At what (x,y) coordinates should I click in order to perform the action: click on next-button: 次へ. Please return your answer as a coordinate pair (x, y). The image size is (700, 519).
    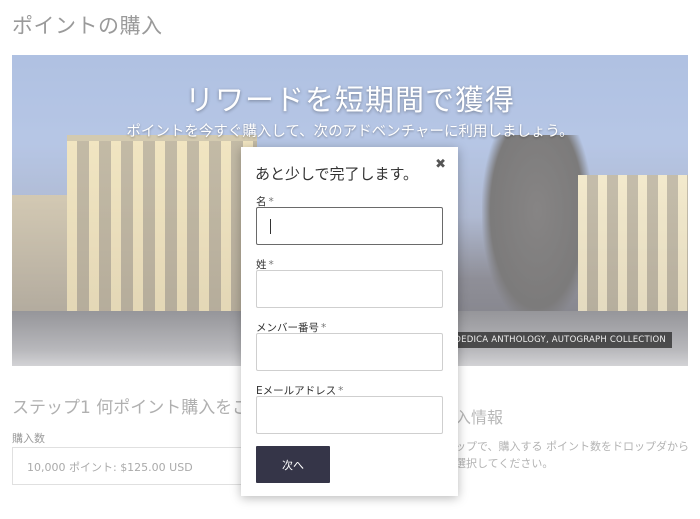
    Looking at the image, I should click on (293, 464).